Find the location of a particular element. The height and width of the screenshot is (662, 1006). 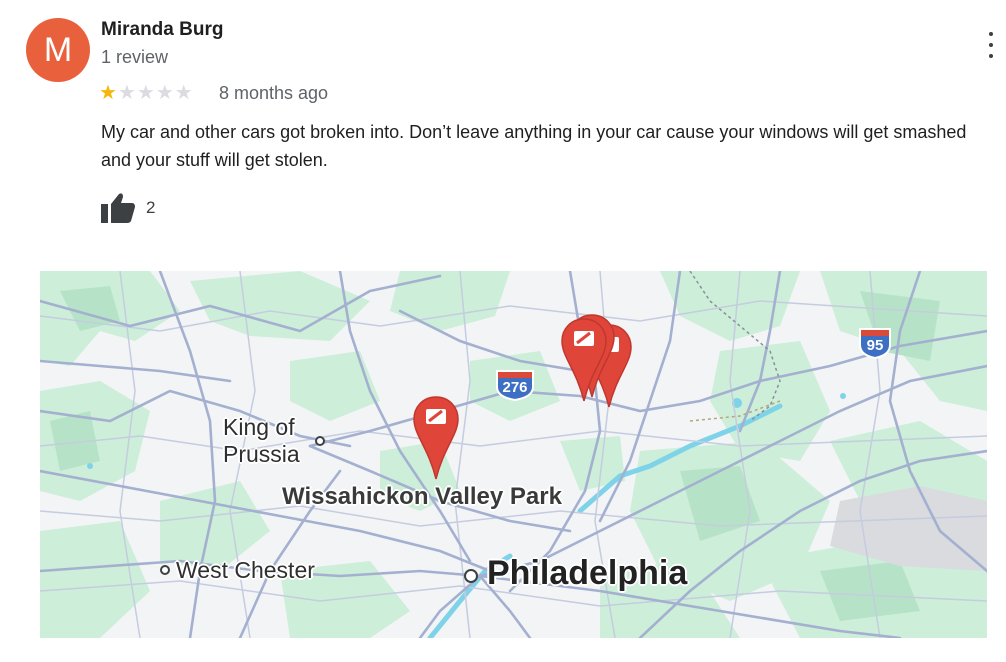

like-button: 2 is located at coordinates (127, 208).